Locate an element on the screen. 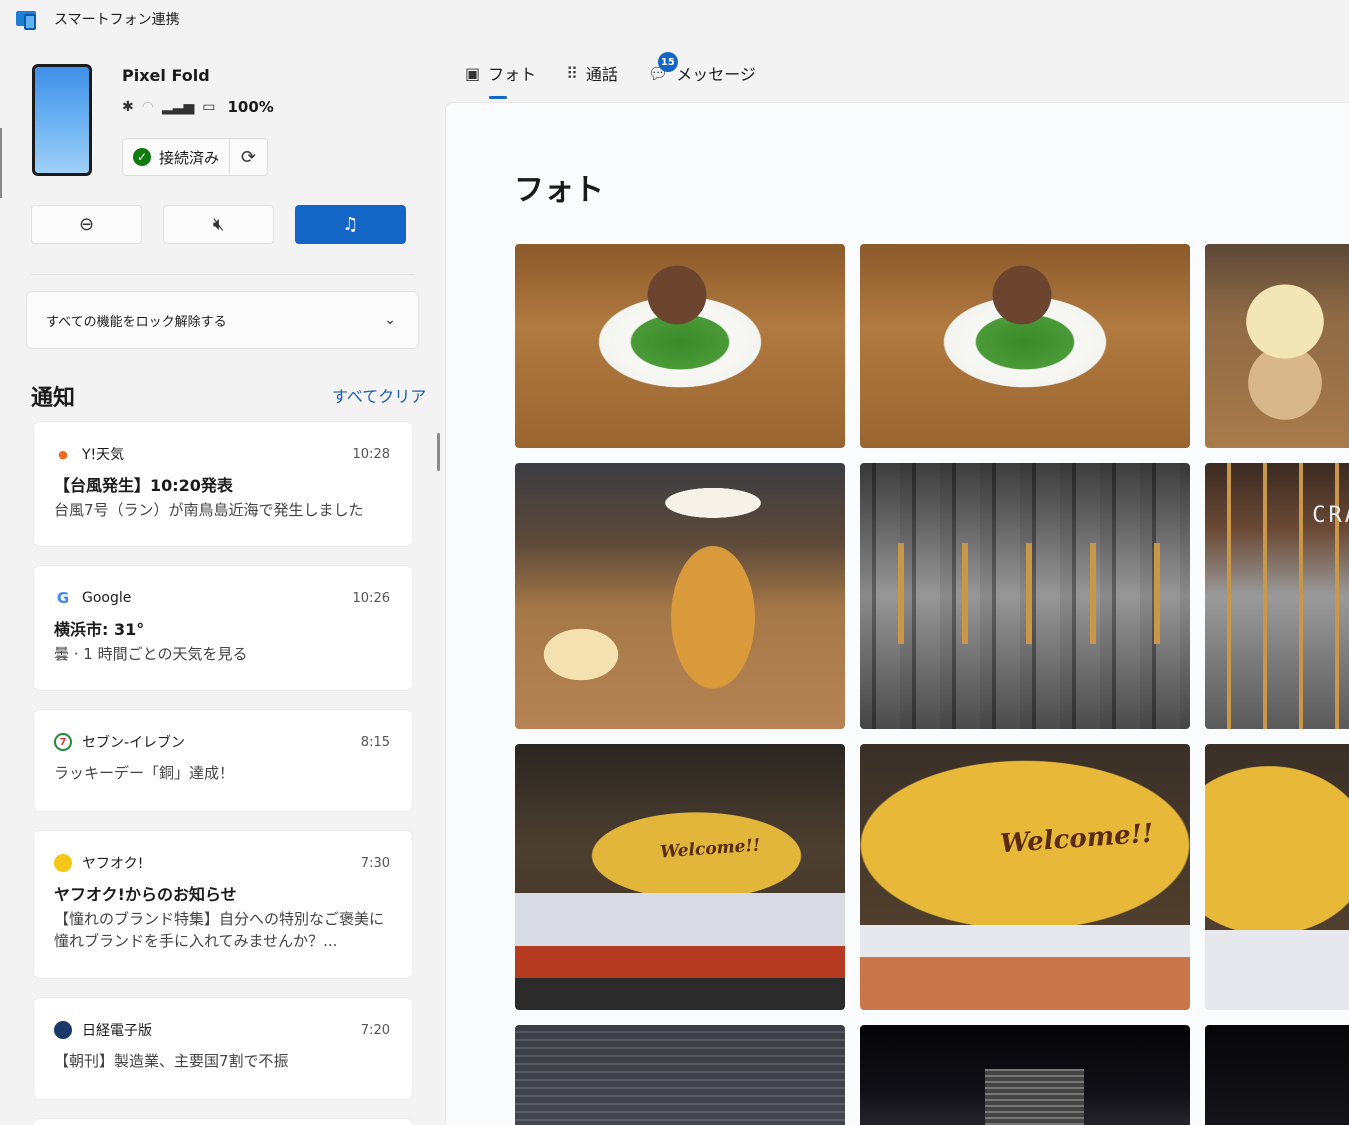  notification-title: 【台風発生】10:20発表 is located at coordinates (143, 485).